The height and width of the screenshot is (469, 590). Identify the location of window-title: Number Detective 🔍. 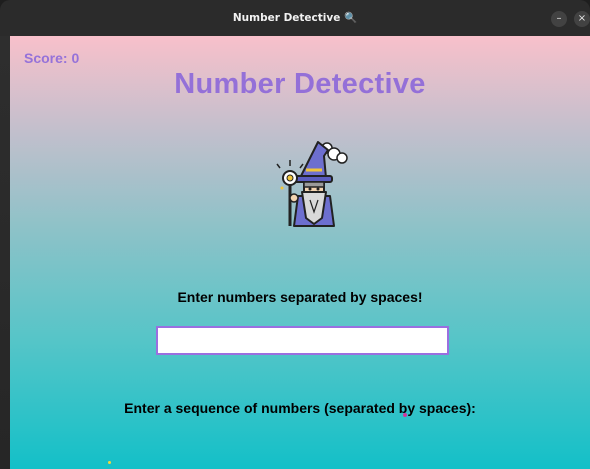
(295, 18).